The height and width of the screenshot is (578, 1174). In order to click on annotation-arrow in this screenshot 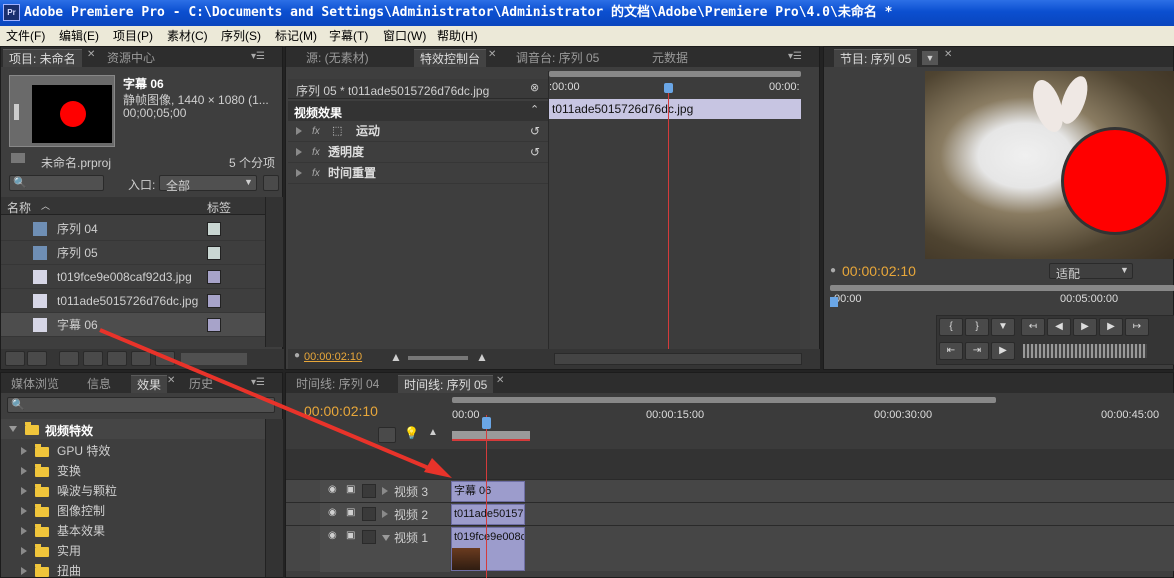, I will do `click(275, 403)`.